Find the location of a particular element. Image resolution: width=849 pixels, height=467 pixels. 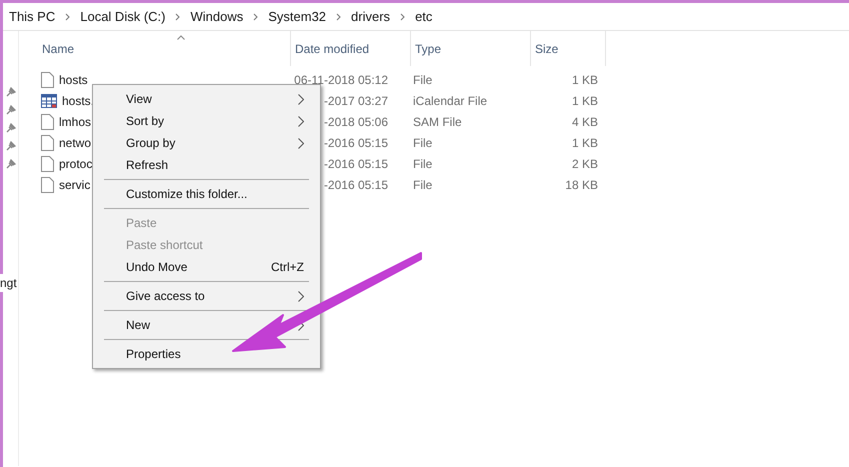

file-name: lmhos is located at coordinates (75, 121).